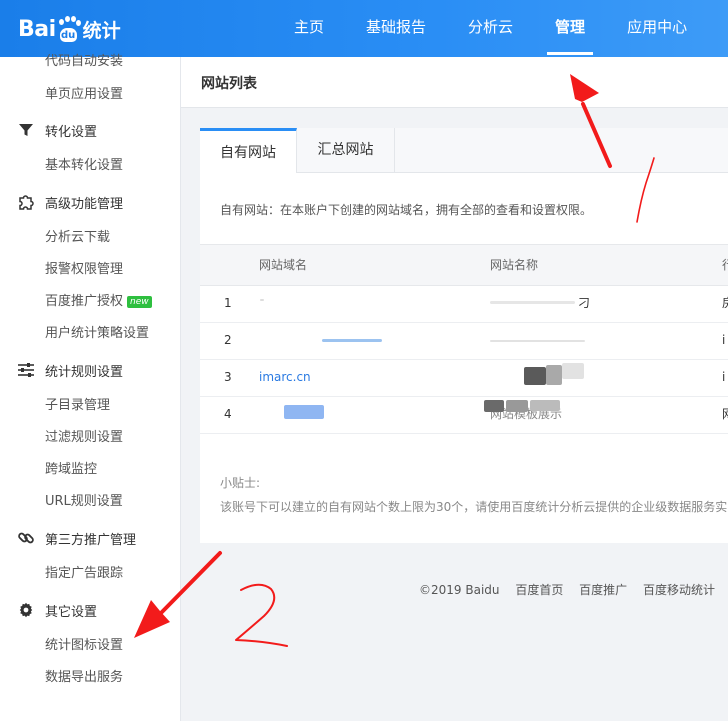  What do you see at coordinates (539, 590) in the screenshot?
I see `footer-link-baidu-home: 百度首页` at bounding box center [539, 590].